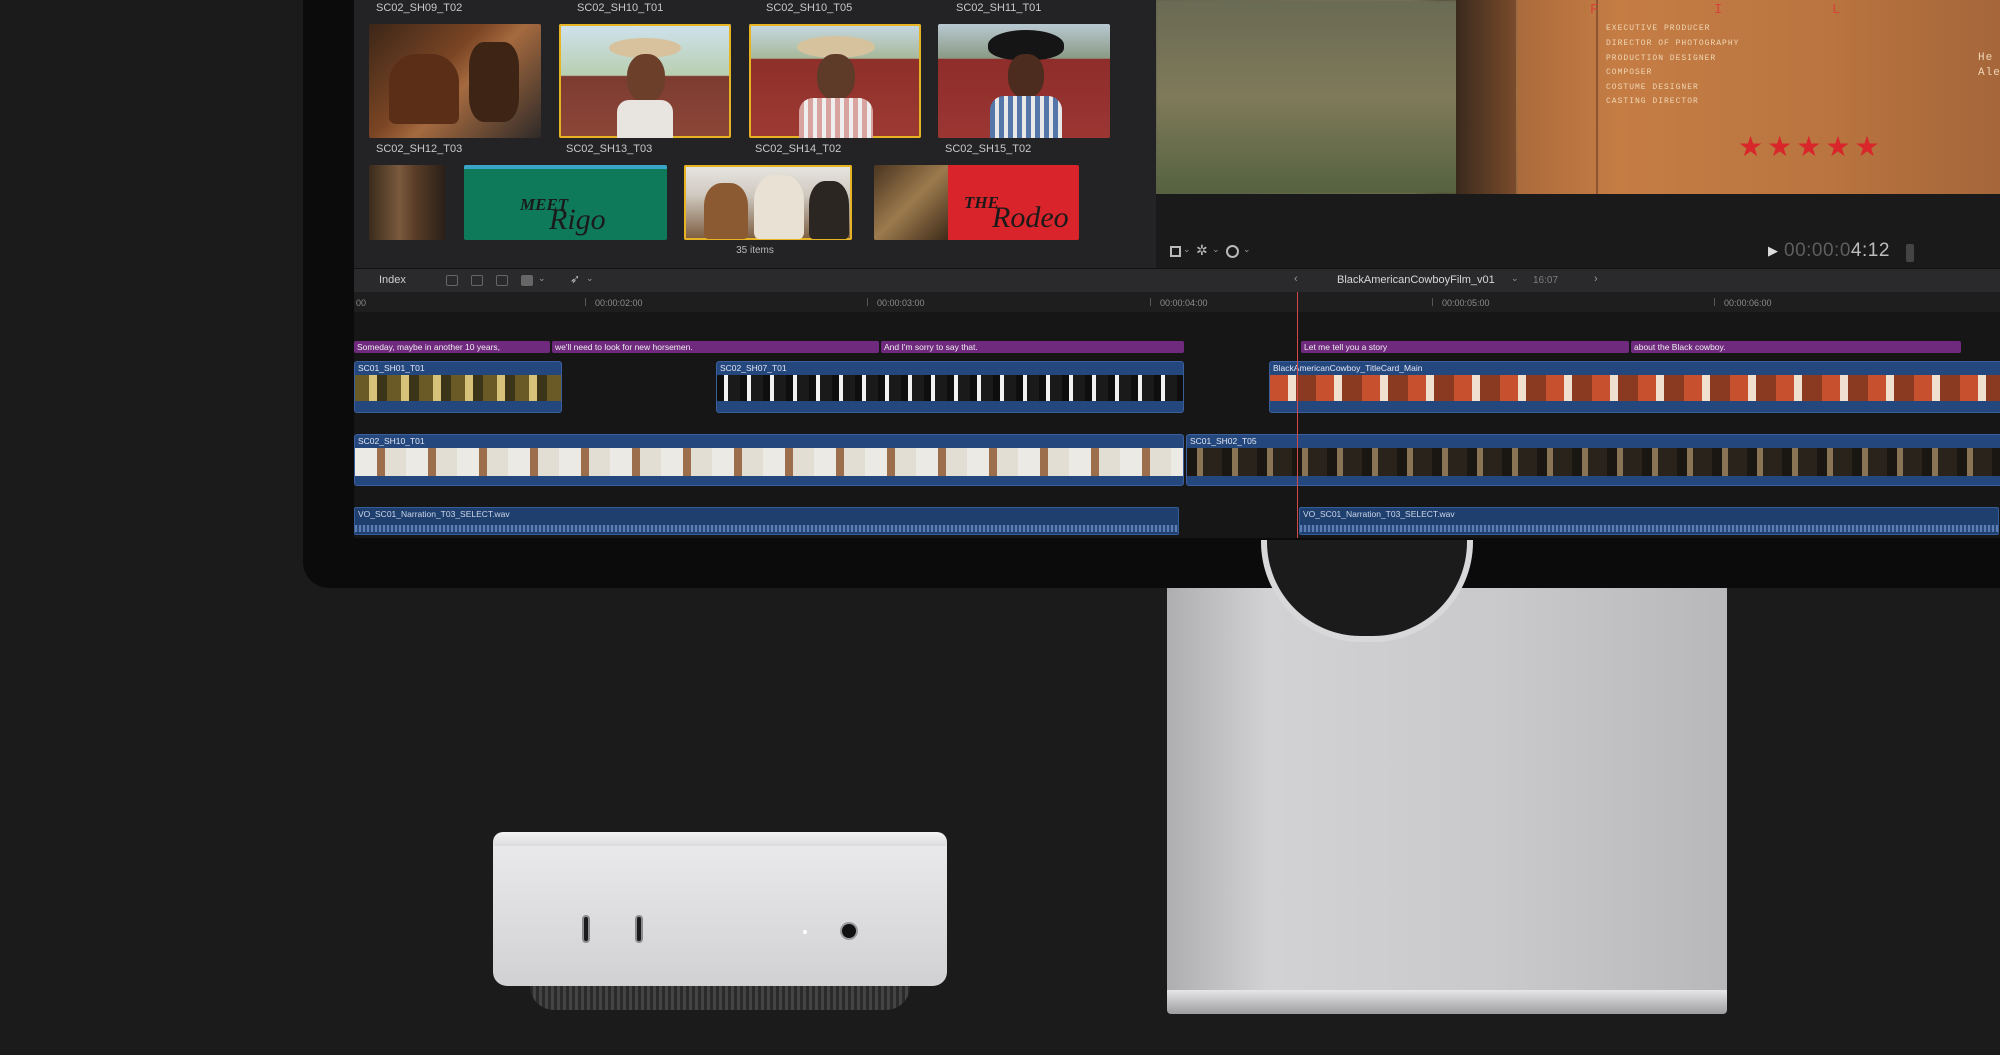  Describe the element at coordinates (1629, 72) in the screenshot. I see `credit-line: COMPOSER` at that location.